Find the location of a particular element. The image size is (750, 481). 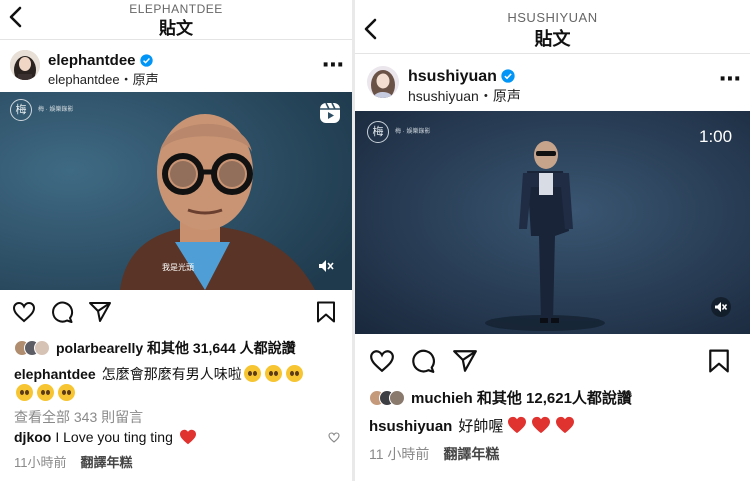

audio-label: hsushiyuan・原声 is located at coordinates (464, 96).